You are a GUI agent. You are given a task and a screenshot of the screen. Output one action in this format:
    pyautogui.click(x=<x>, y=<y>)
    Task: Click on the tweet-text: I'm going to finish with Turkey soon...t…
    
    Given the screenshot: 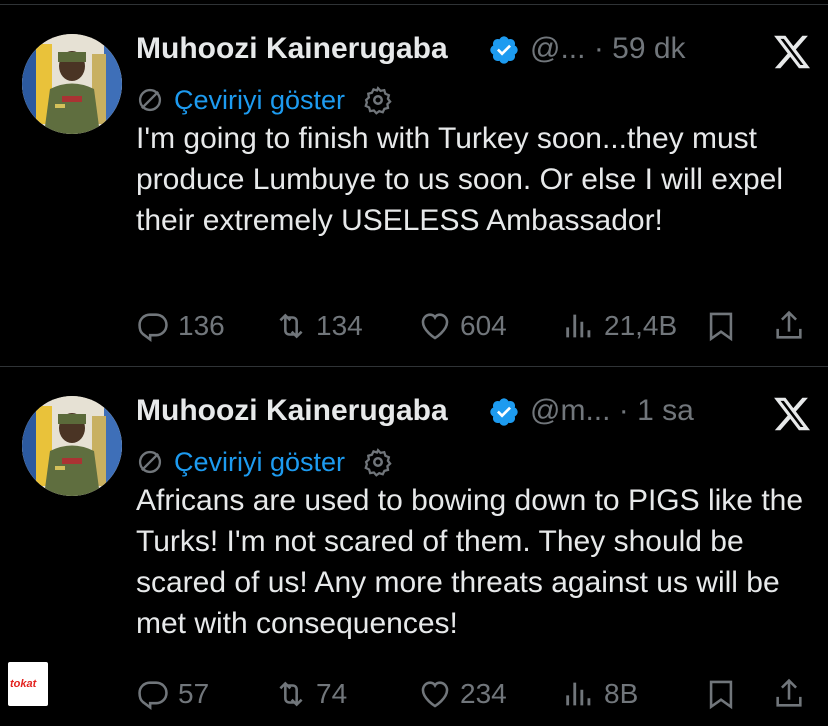 What is the action you would take?
    pyautogui.click(x=460, y=179)
    